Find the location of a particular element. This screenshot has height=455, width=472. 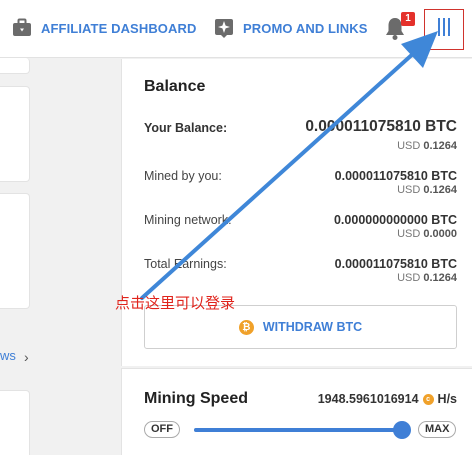

withdraw-btc-label: WITHDRAW BTC is located at coordinates (312, 327).